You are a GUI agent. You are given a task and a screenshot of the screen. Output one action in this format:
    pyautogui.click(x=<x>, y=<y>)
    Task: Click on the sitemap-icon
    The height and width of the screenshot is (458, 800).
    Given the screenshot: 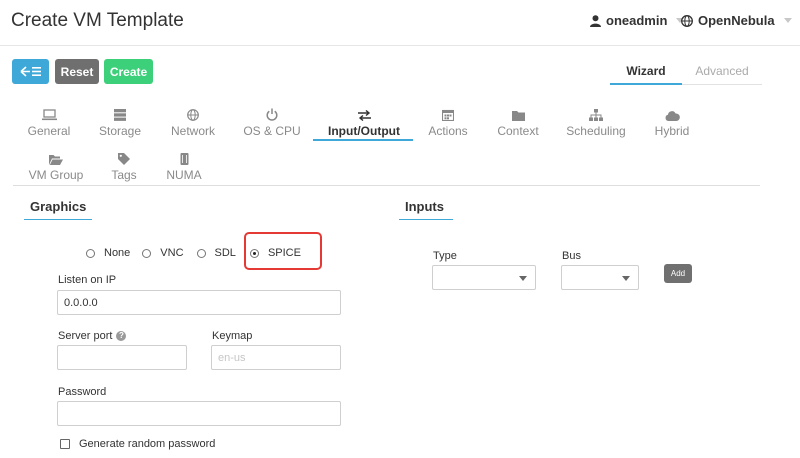 What is the action you would take?
    pyautogui.click(x=596, y=115)
    